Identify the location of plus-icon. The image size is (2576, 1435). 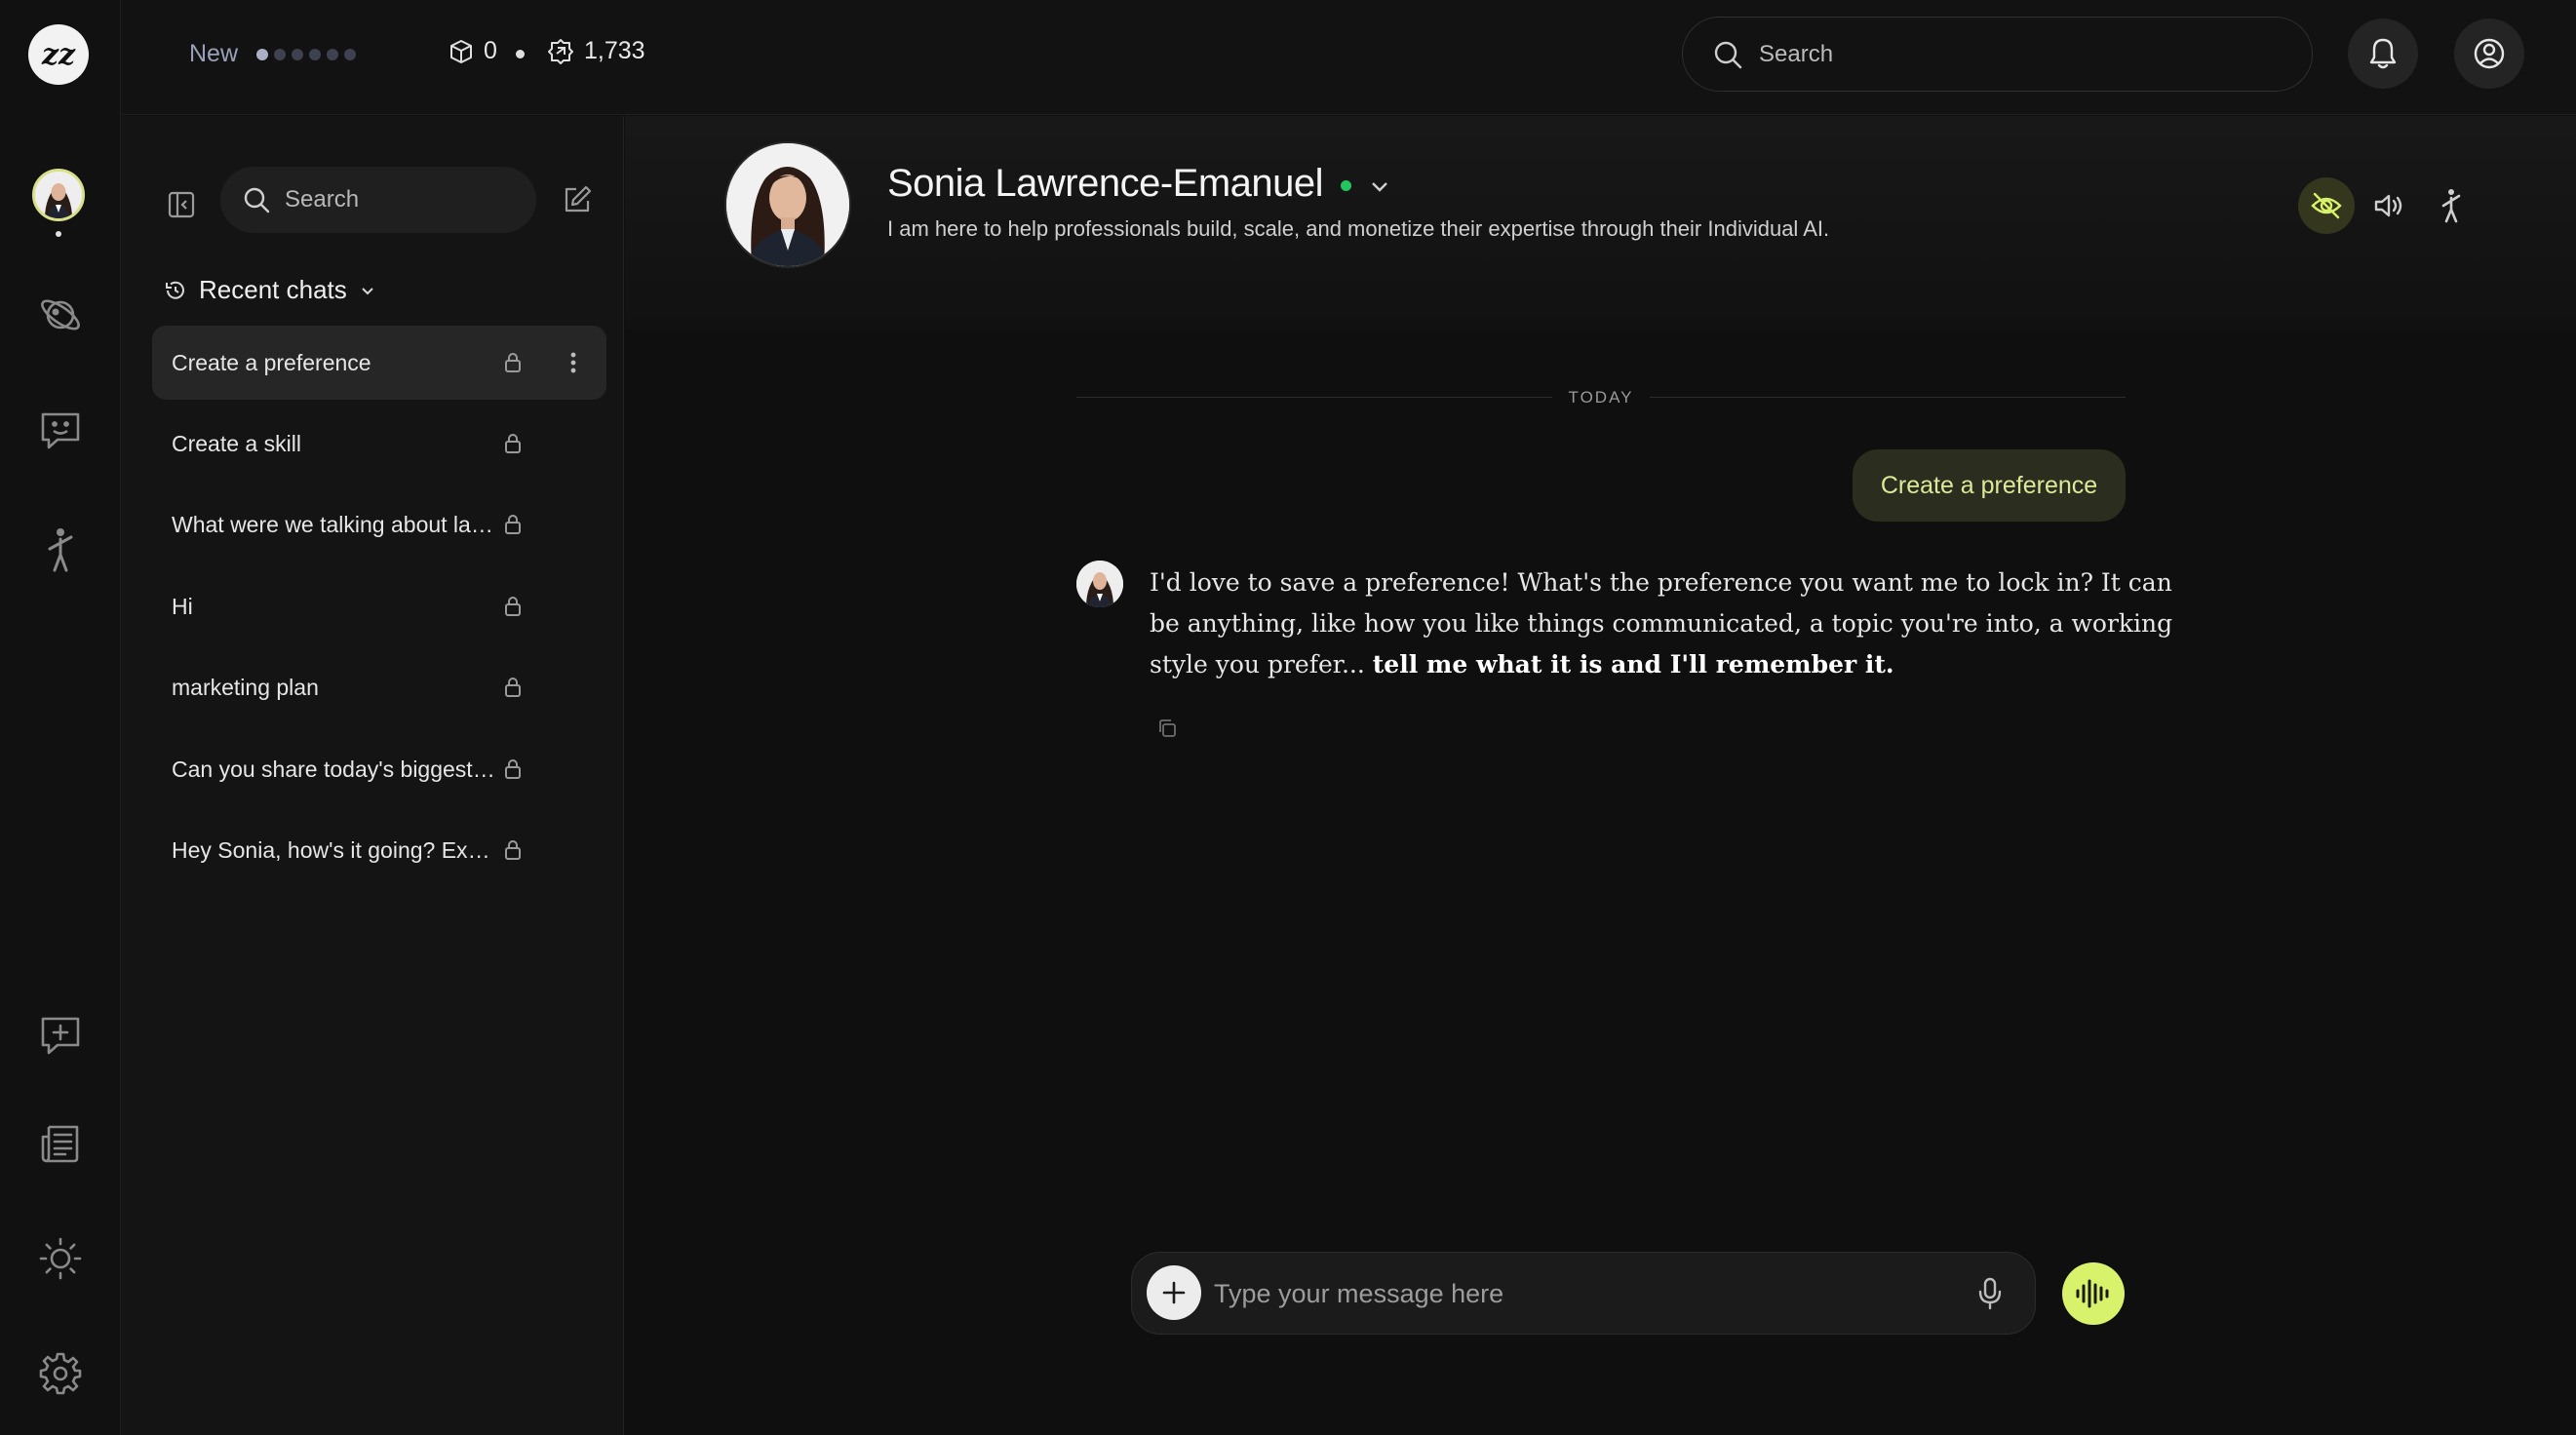
(1174, 1292).